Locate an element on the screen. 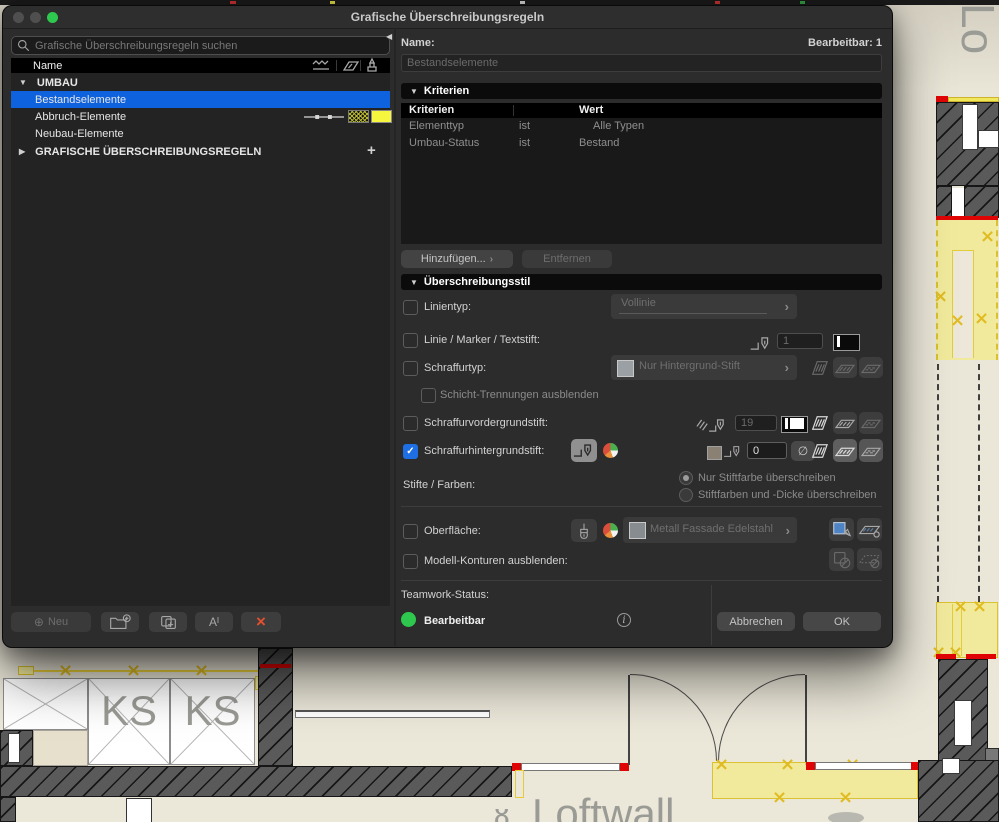 This screenshot has width=999, height=822. group-row-rules: ▶ GRAFISCHE ÜBERSCHREIBUNGSREGELN + is located at coordinates (200, 151).